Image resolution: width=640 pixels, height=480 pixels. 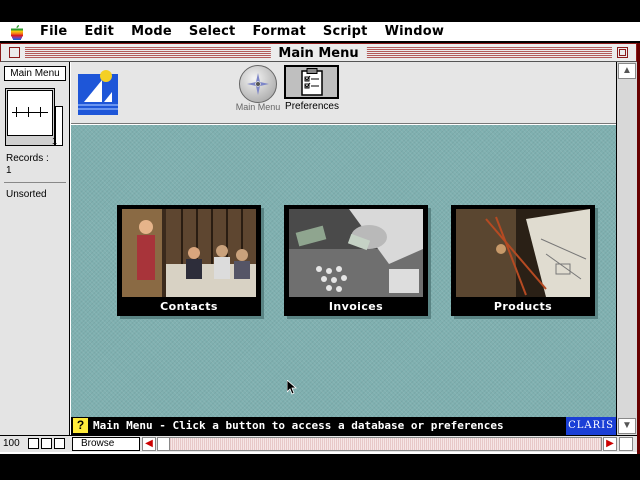 I want to click on main-menu-button-label: Main Menu, so click(x=258, y=107).